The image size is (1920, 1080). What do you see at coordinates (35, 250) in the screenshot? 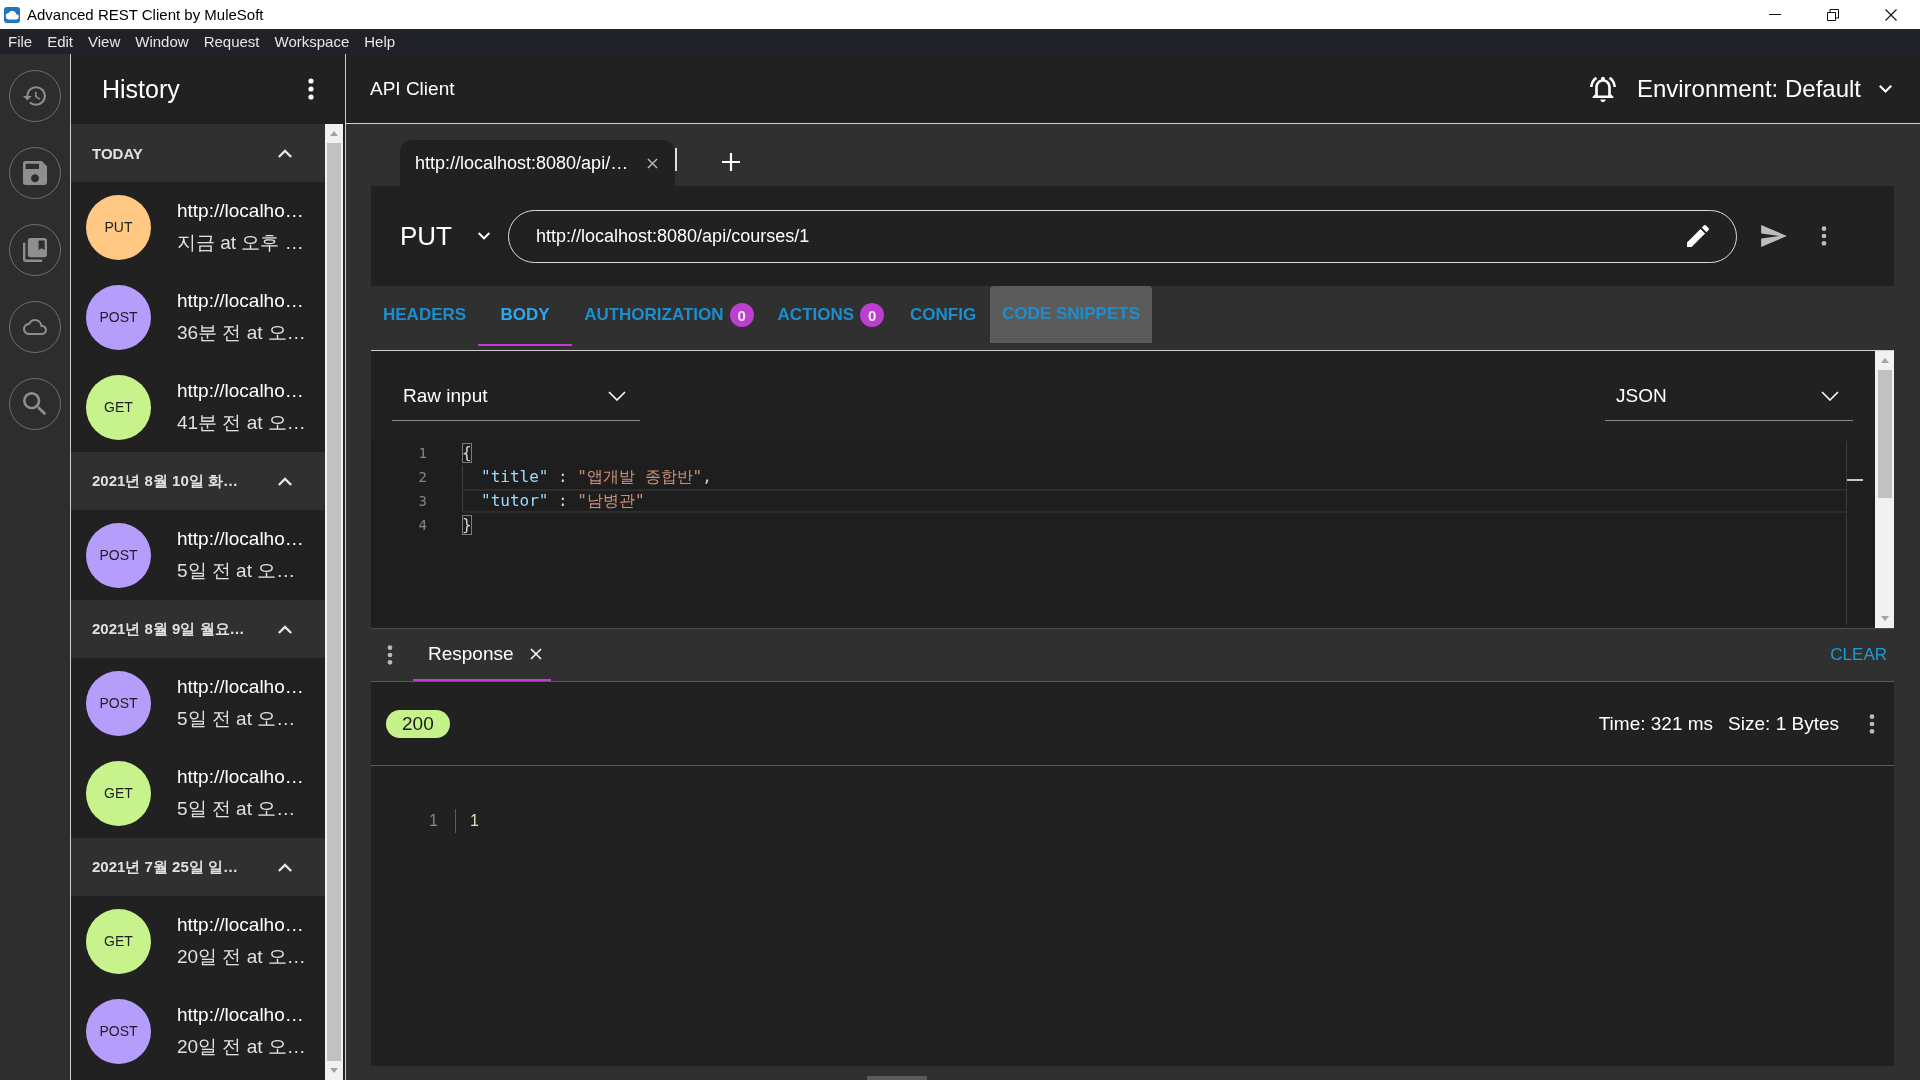
I see `bookmarked-stack-icon` at bounding box center [35, 250].